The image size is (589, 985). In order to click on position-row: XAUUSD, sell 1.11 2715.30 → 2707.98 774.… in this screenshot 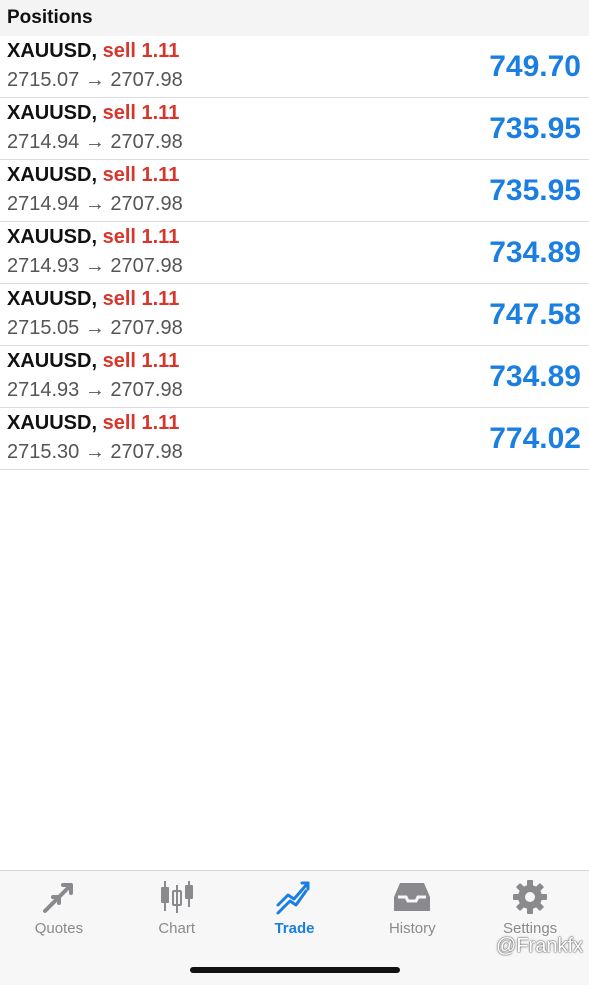, I will do `click(294, 439)`.